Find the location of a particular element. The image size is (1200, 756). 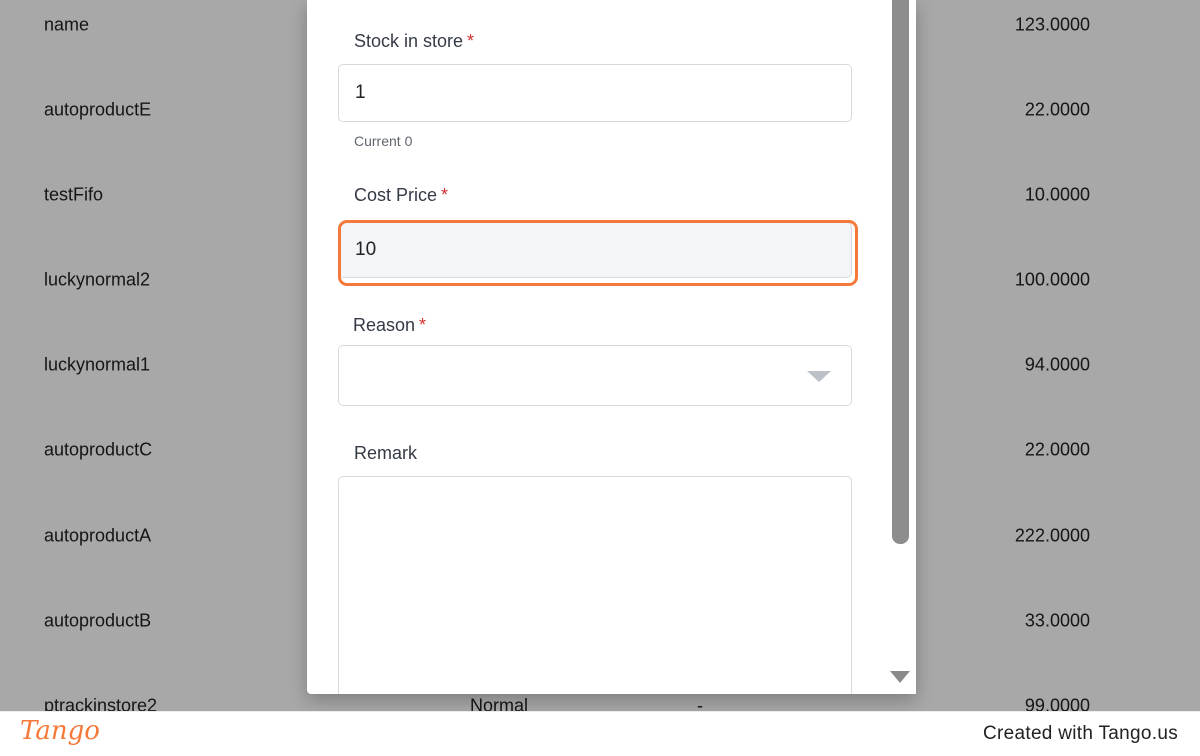

stock-input-value: 1 is located at coordinates (360, 92).